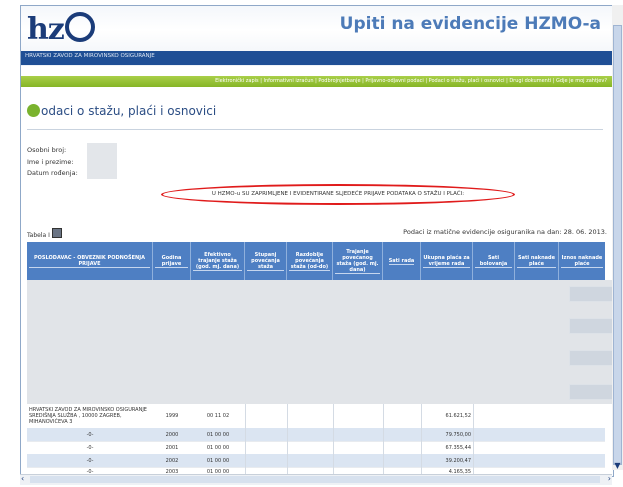  I want to click on col-header: Ukupna plaća za vrijeme rada, so click(447, 261).